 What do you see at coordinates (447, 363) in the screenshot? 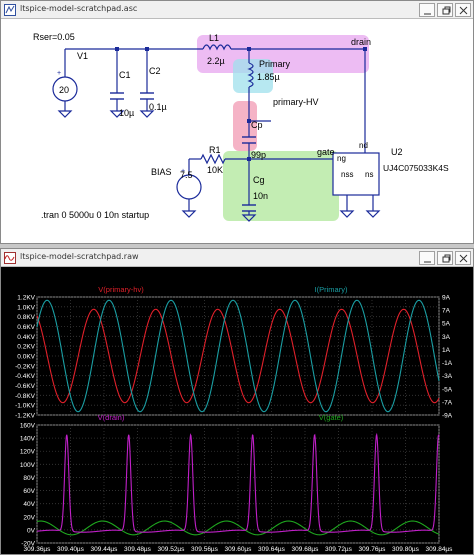
I see `y-right-tick-label: -1A` at bounding box center [447, 363].